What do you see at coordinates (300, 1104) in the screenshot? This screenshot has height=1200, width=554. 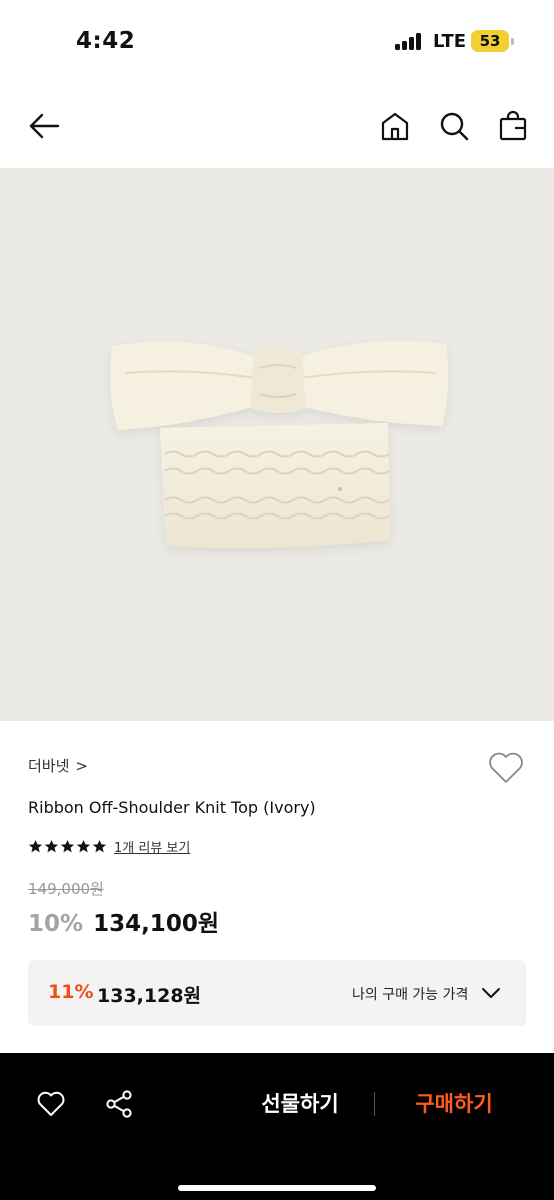 I see `gift-button: 선물하기` at bounding box center [300, 1104].